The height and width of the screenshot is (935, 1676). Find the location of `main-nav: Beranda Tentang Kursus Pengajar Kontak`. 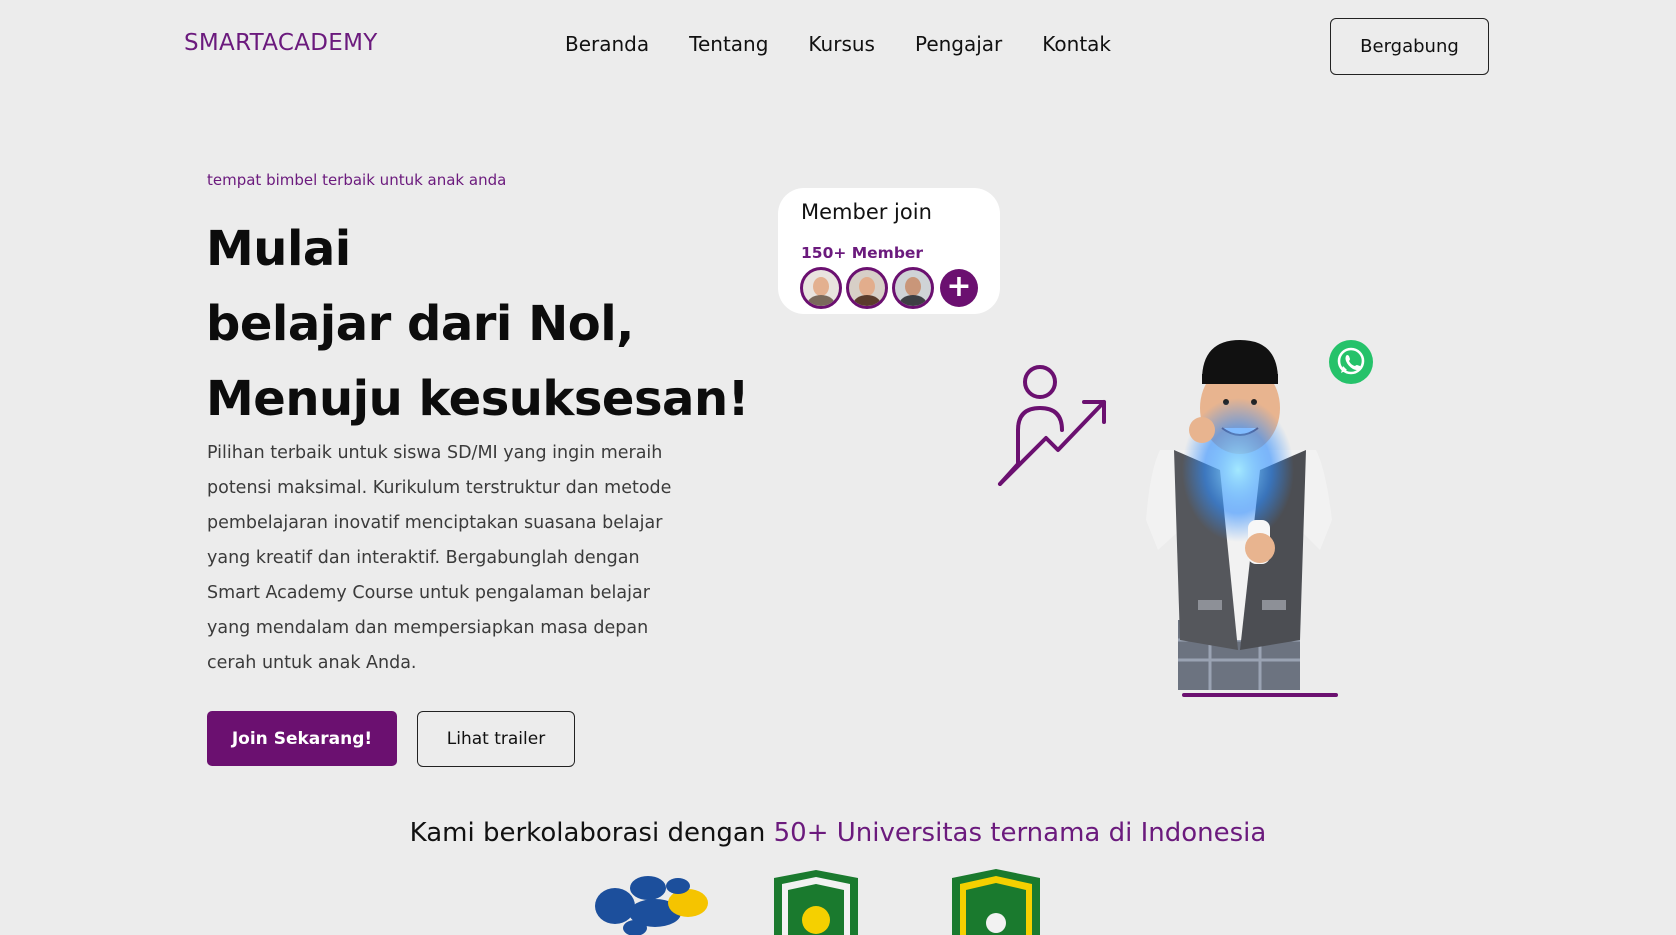

main-nav: Beranda Tentang Kursus Pengajar Kontak is located at coordinates (858, 44).